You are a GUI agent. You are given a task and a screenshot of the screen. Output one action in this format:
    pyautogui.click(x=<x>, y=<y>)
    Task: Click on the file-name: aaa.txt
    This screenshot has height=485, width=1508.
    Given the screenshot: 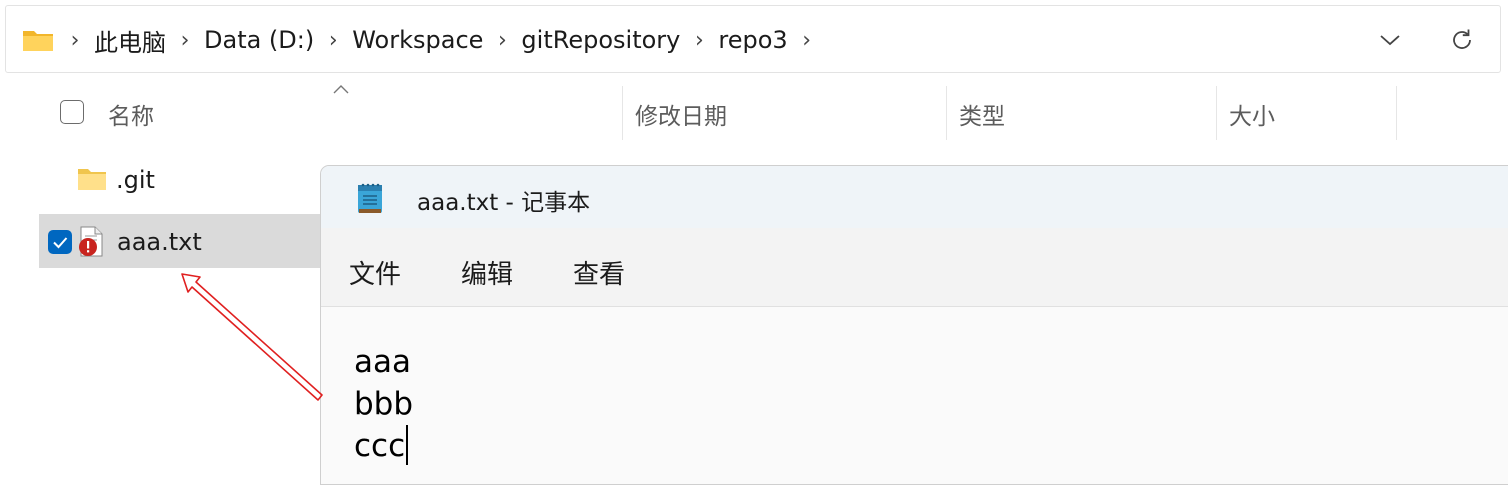 What is the action you would take?
    pyautogui.click(x=159, y=242)
    